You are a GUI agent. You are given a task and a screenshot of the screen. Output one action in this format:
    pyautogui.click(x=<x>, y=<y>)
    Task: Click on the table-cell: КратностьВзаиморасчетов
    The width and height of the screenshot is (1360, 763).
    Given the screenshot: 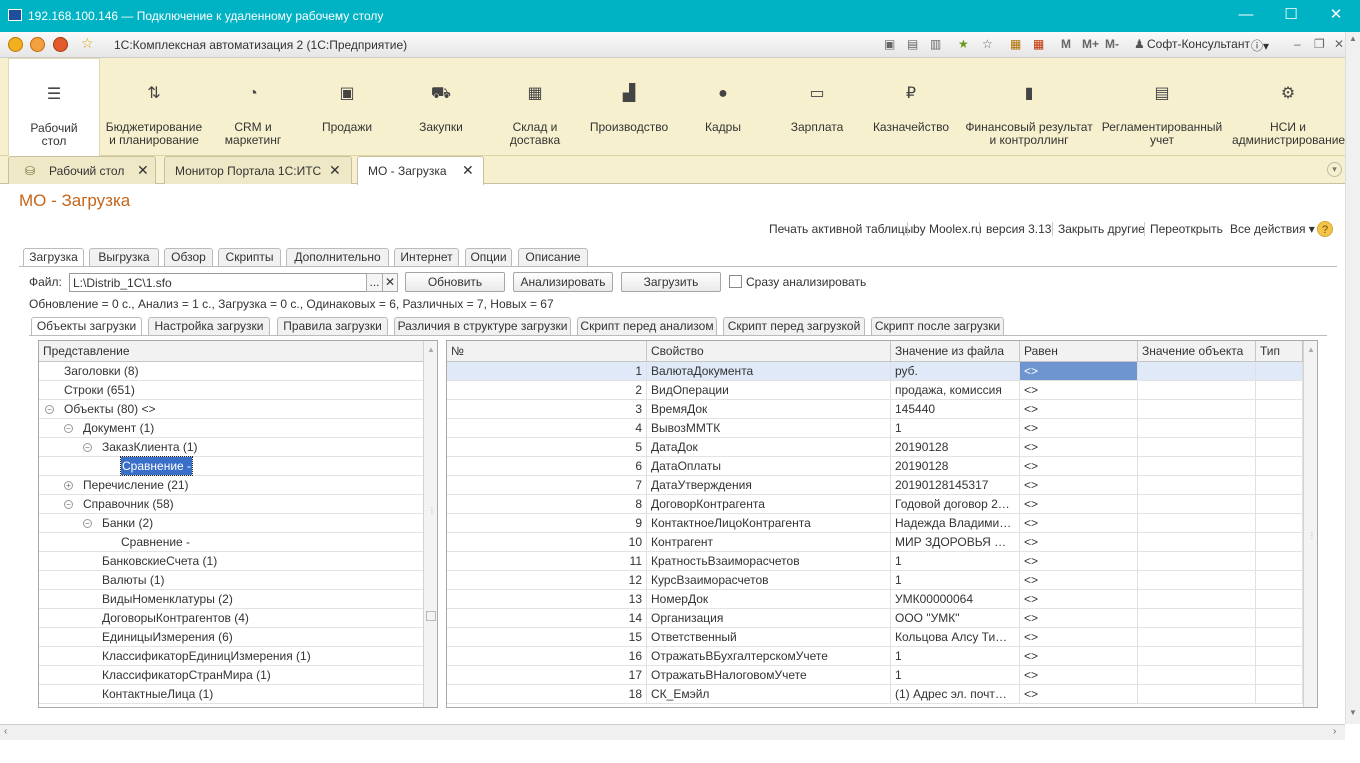 What is the action you would take?
    pyautogui.click(x=769, y=561)
    